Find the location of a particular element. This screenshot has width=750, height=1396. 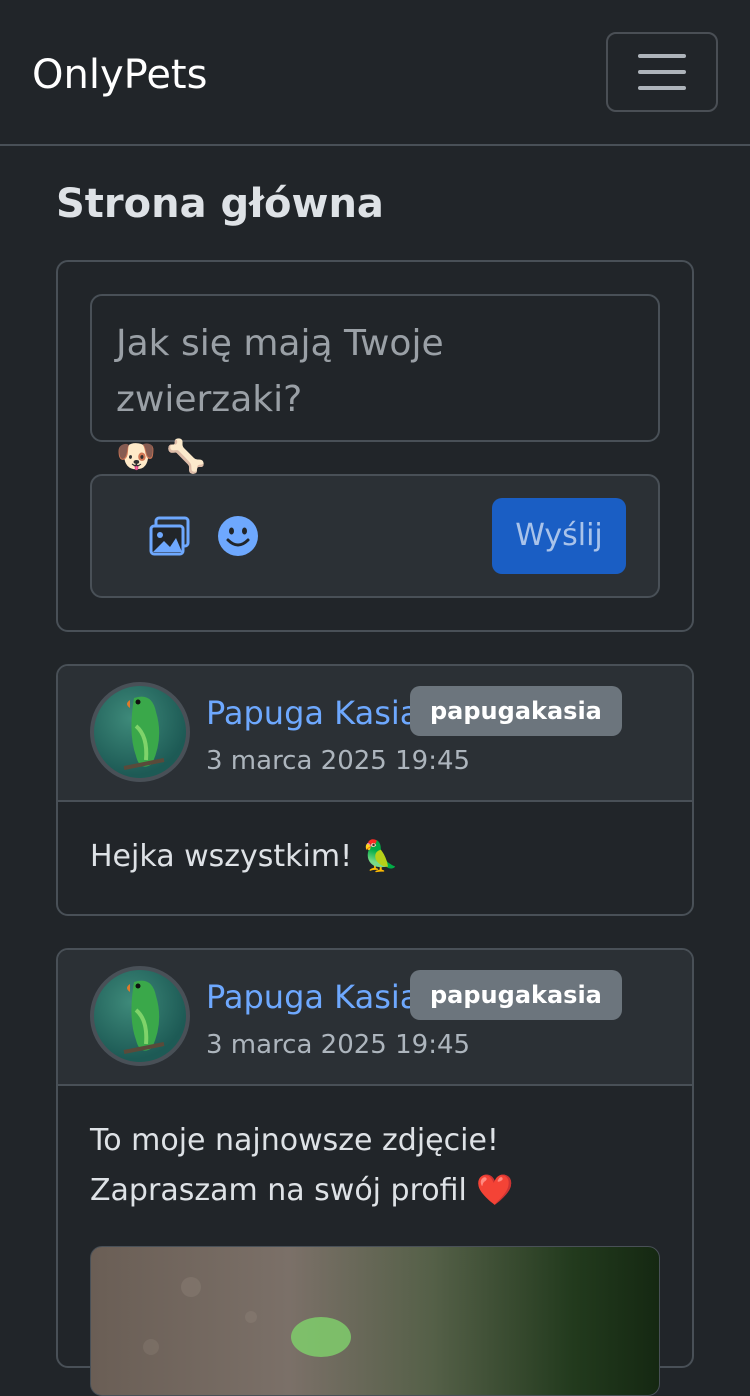

page-title: Strona główna is located at coordinates (220, 204).